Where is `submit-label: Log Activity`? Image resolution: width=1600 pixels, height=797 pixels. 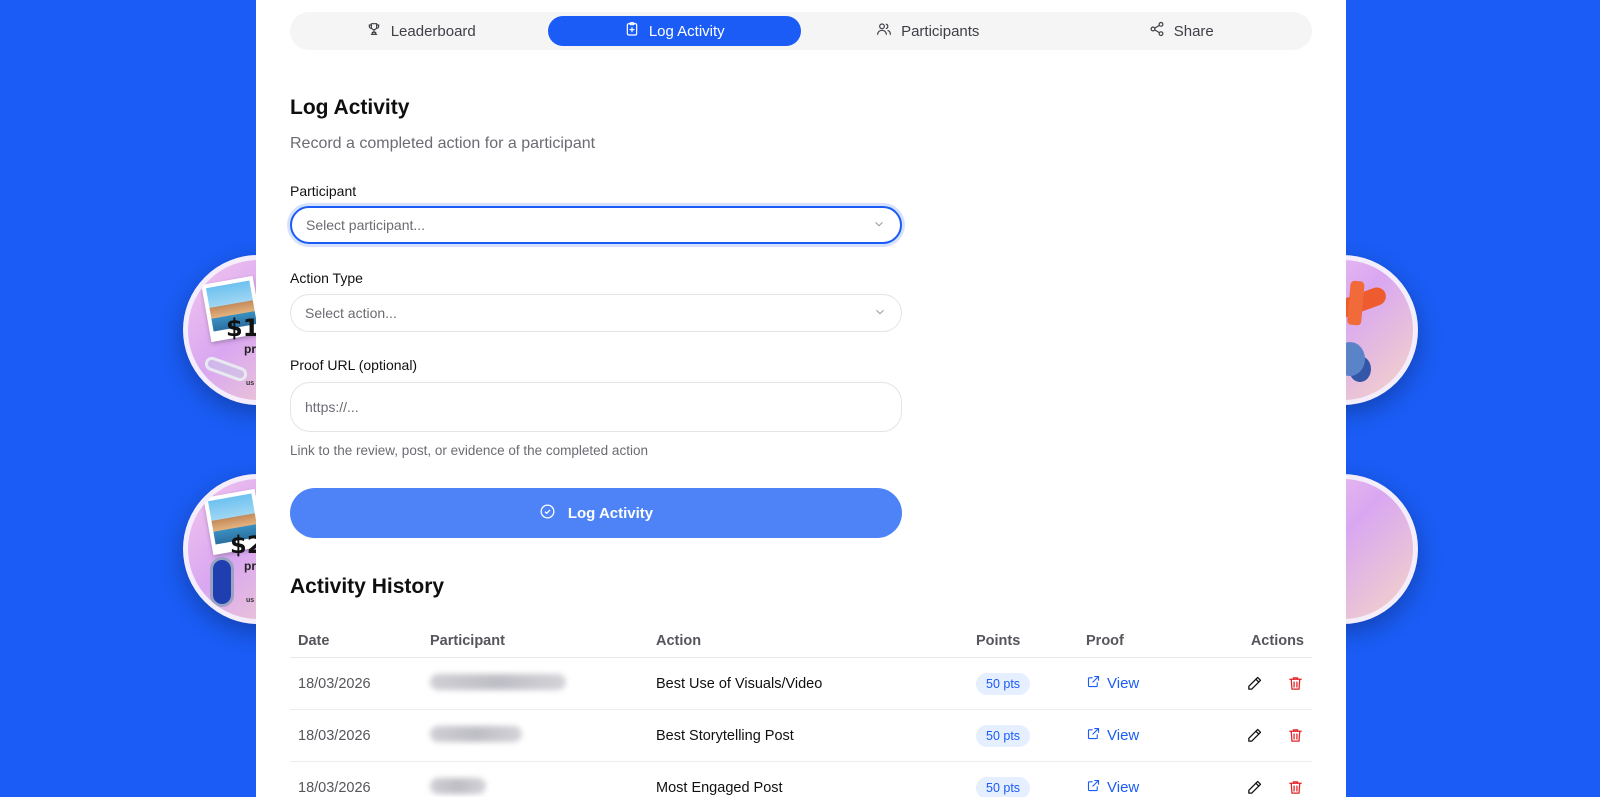 submit-label: Log Activity is located at coordinates (610, 513).